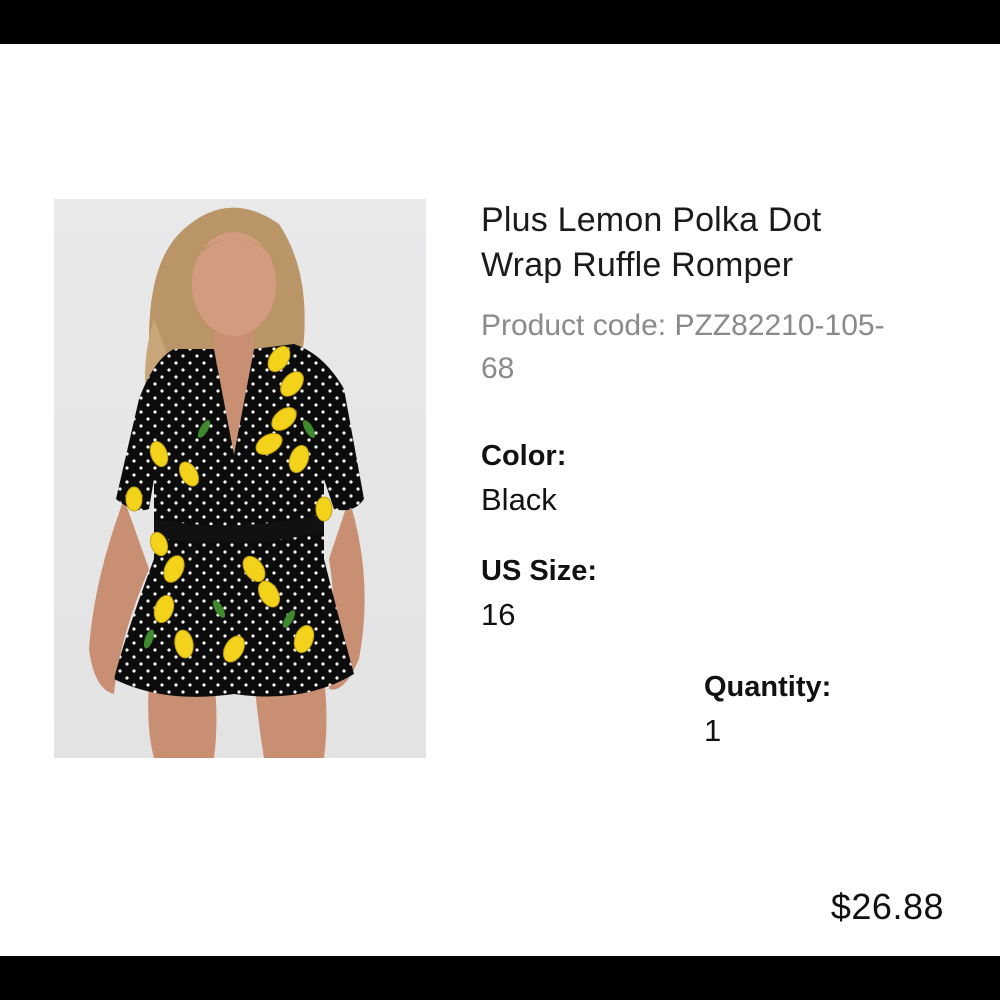 The image size is (1000, 1000). I want to click on bottom-bar, so click(500, 978).